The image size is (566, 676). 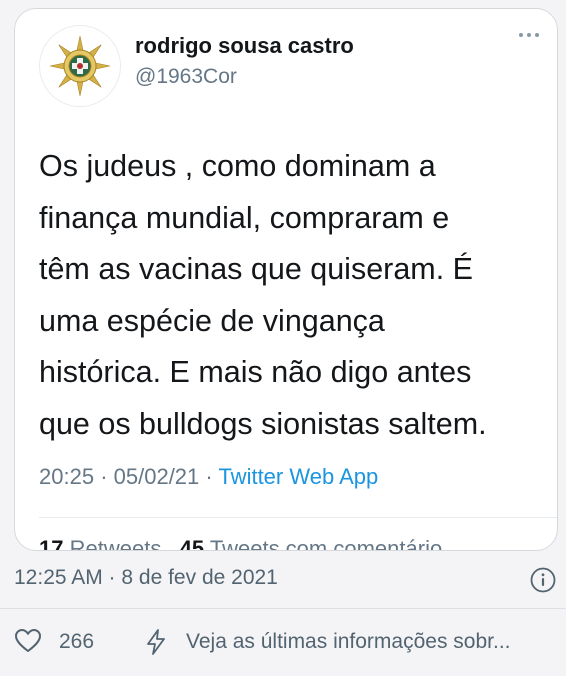 I want to click on info-icon, so click(x=543, y=580).